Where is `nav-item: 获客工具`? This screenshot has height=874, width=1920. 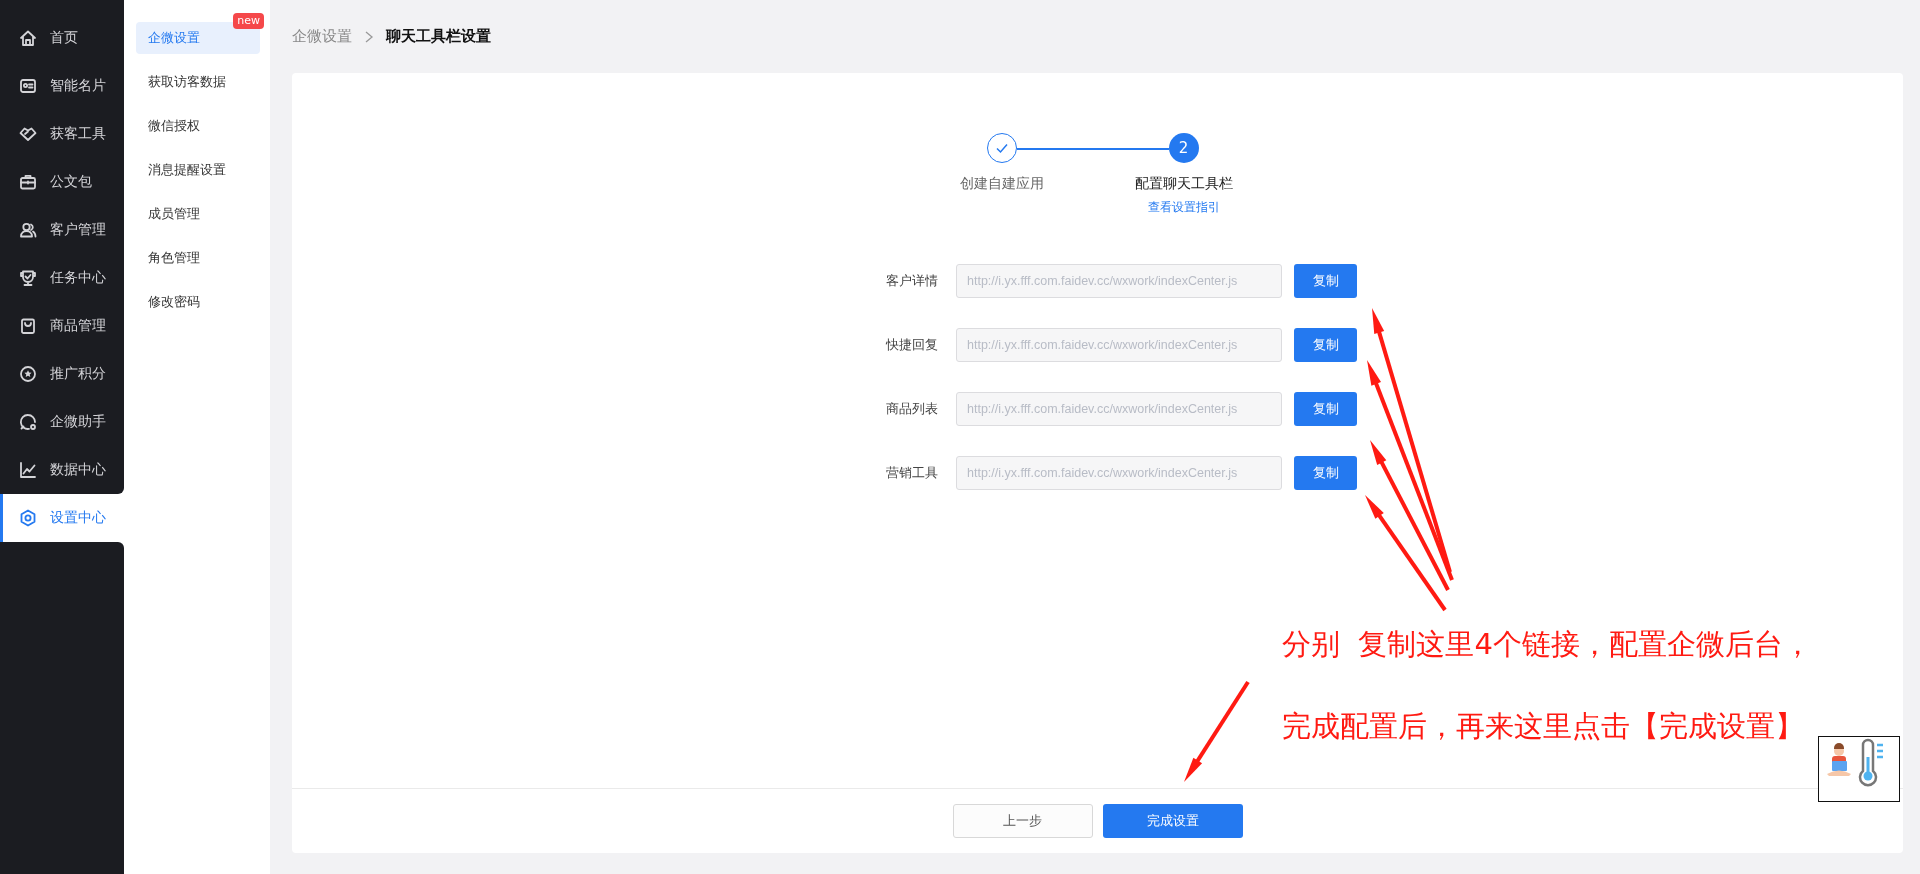 nav-item: 获客工具 is located at coordinates (62, 134).